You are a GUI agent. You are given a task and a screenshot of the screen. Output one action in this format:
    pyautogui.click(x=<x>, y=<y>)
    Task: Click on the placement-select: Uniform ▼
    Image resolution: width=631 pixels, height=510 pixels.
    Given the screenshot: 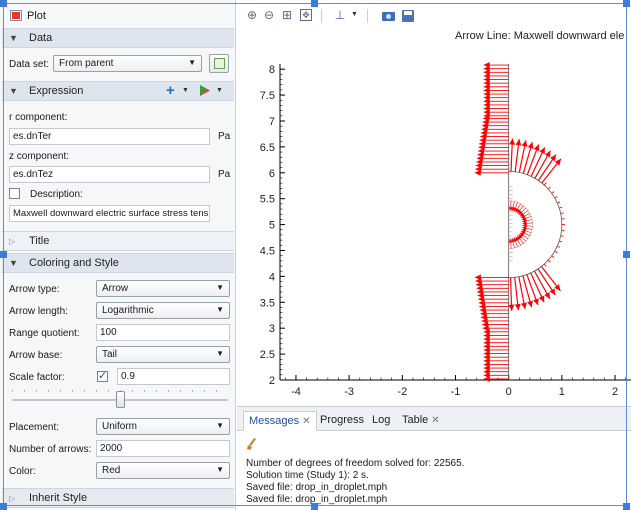 What is the action you would take?
    pyautogui.click(x=163, y=426)
    